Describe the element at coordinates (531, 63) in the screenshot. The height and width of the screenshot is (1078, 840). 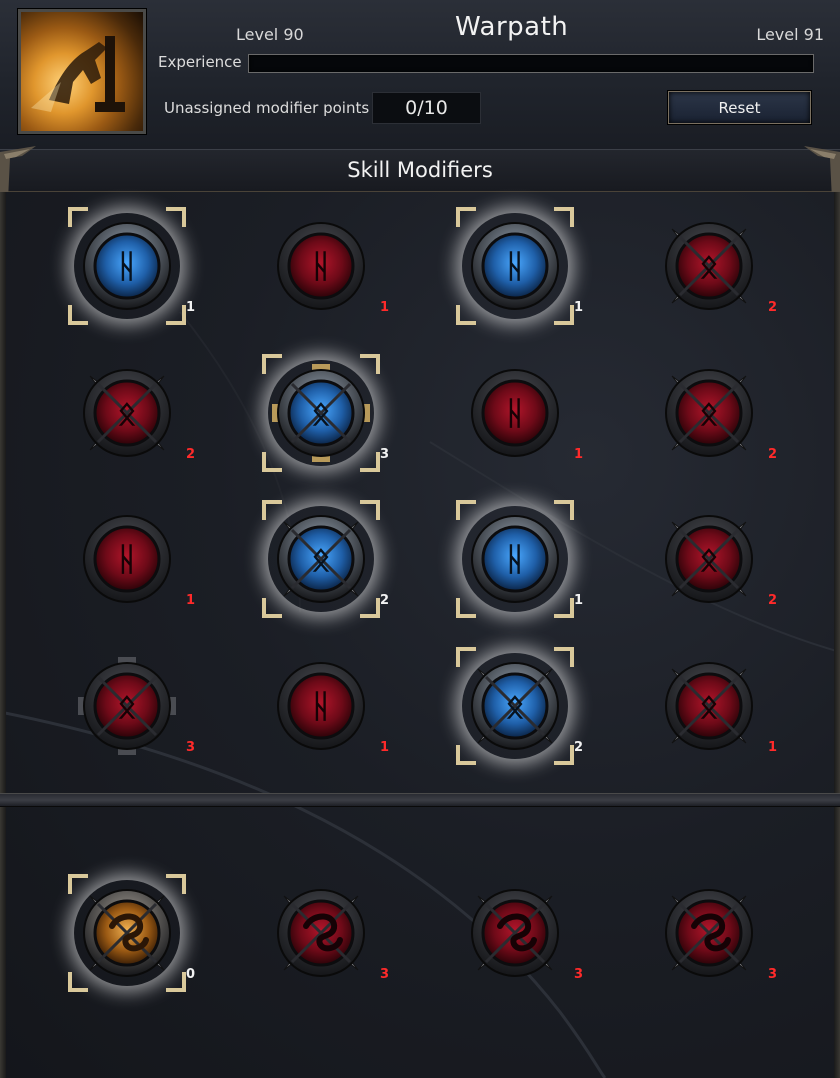
I see `experience-bar` at that location.